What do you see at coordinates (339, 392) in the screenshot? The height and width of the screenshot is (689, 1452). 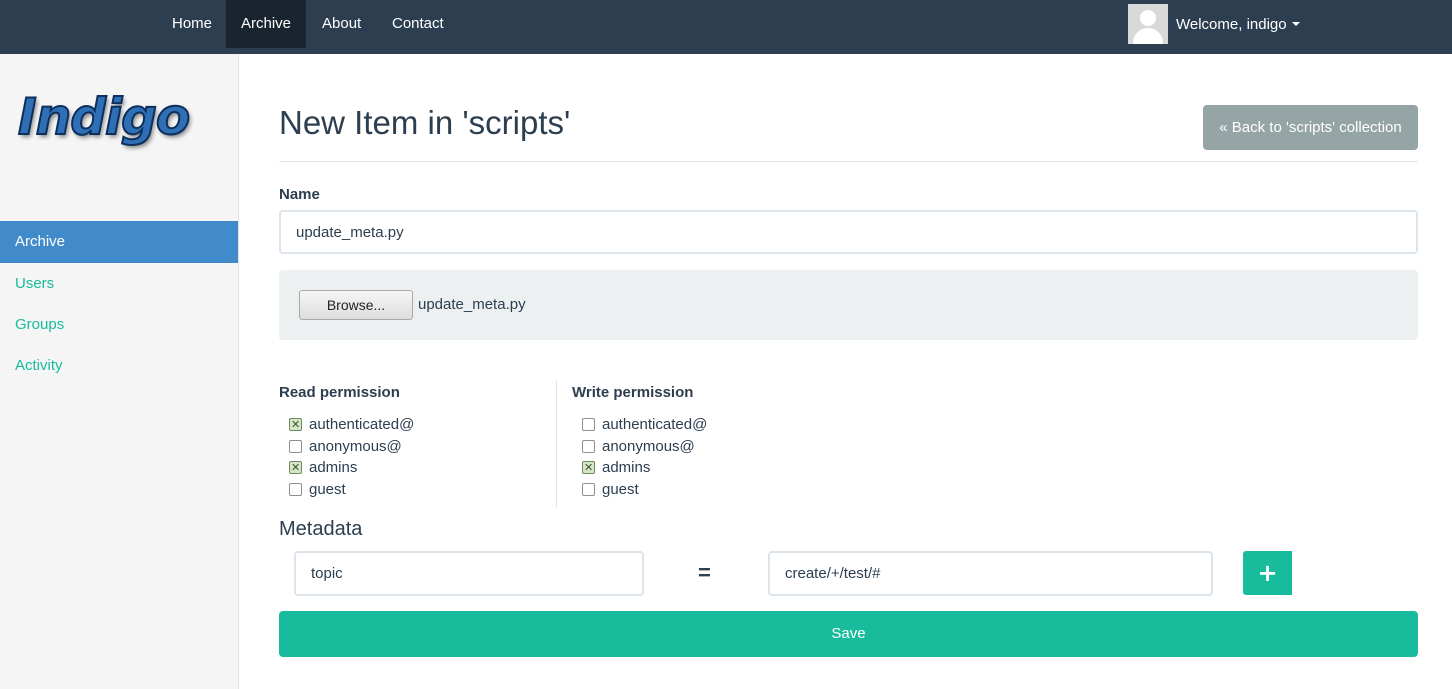 I see `read-permission-label: Read permission` at bounding box center [339, 392].